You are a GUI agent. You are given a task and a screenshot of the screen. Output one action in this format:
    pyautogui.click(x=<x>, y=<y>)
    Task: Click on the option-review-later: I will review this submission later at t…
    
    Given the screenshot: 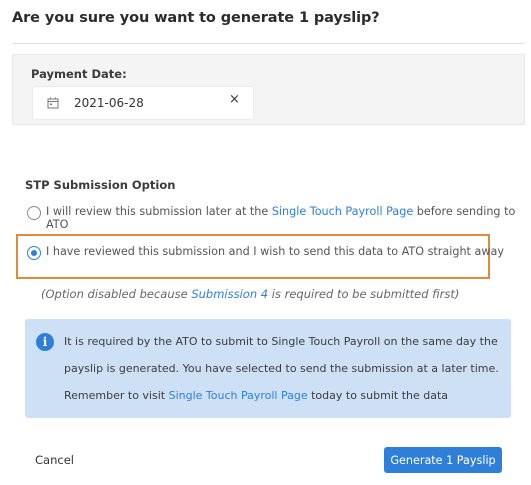 What is the action you would take?
    pyautogui.click(x=277, y=219)
    